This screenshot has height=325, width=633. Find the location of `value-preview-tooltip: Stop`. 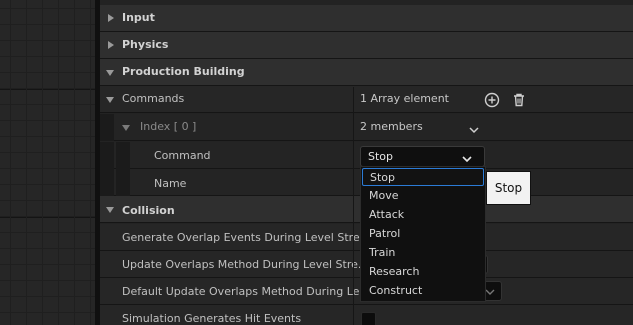

value-preview-tooltip: Stop is located at coordinates (508, 188).